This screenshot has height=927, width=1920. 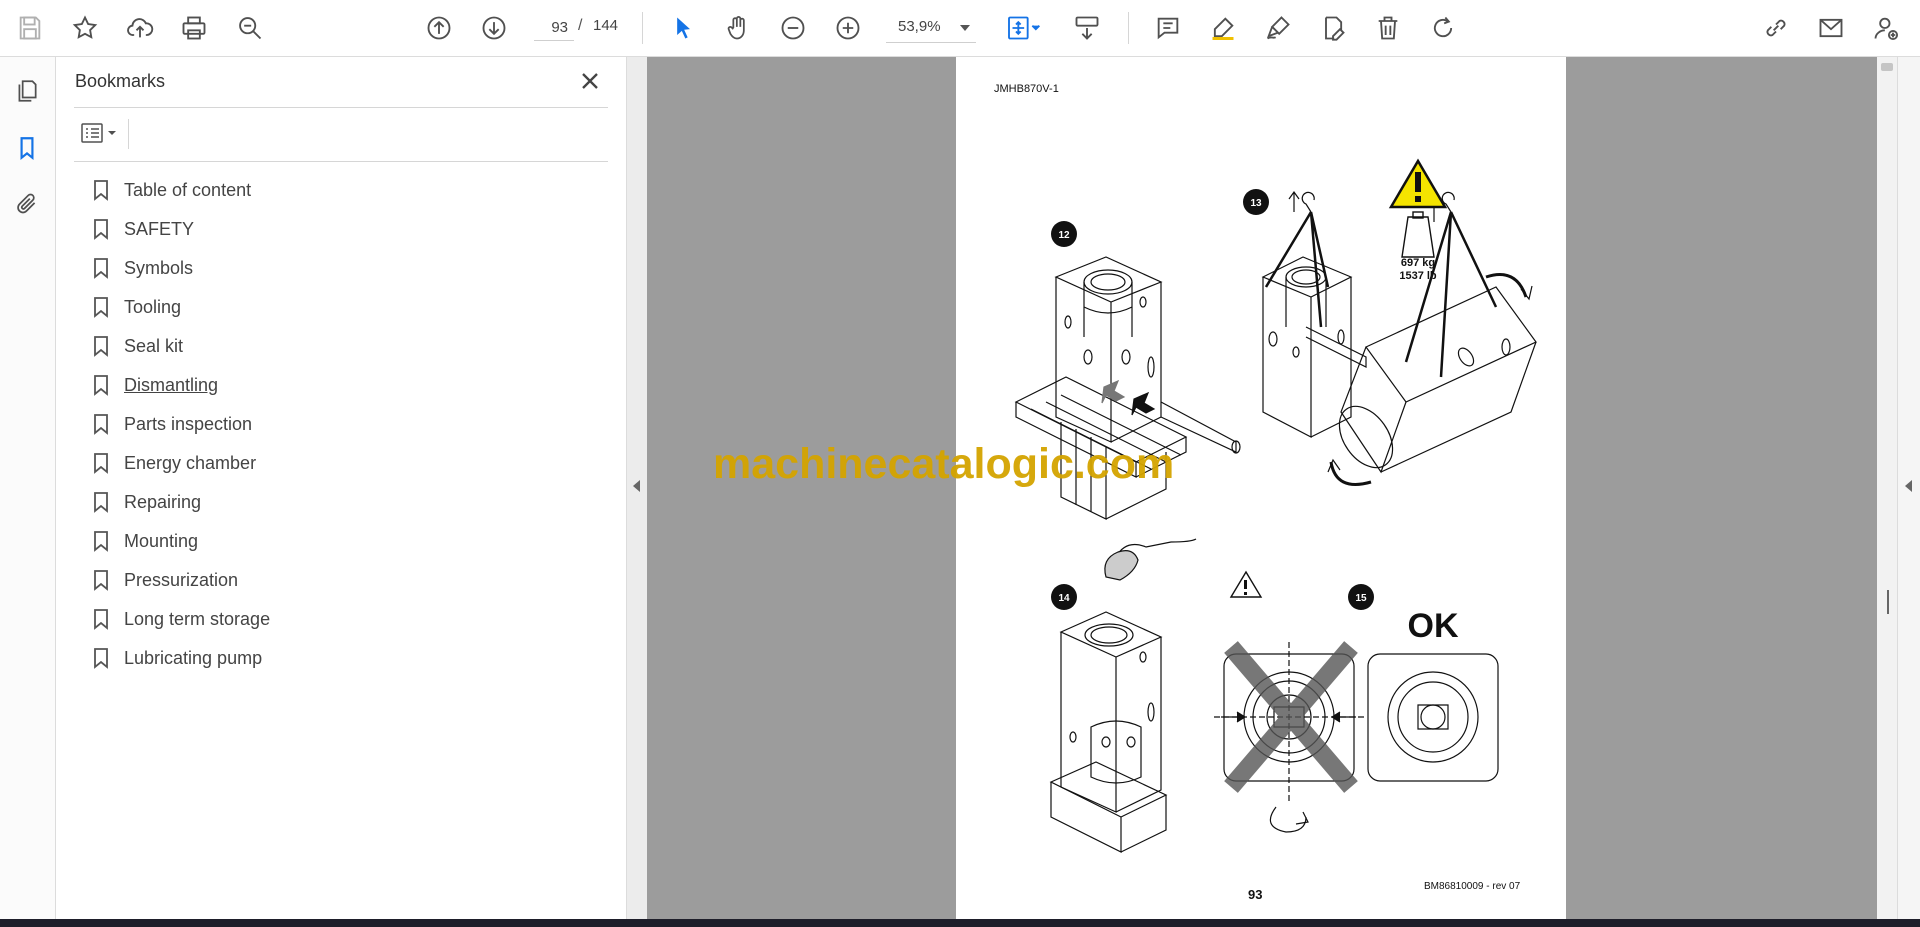 I want to click on main-toolbar: / 144 53,9%, so click(x=960, y=28).